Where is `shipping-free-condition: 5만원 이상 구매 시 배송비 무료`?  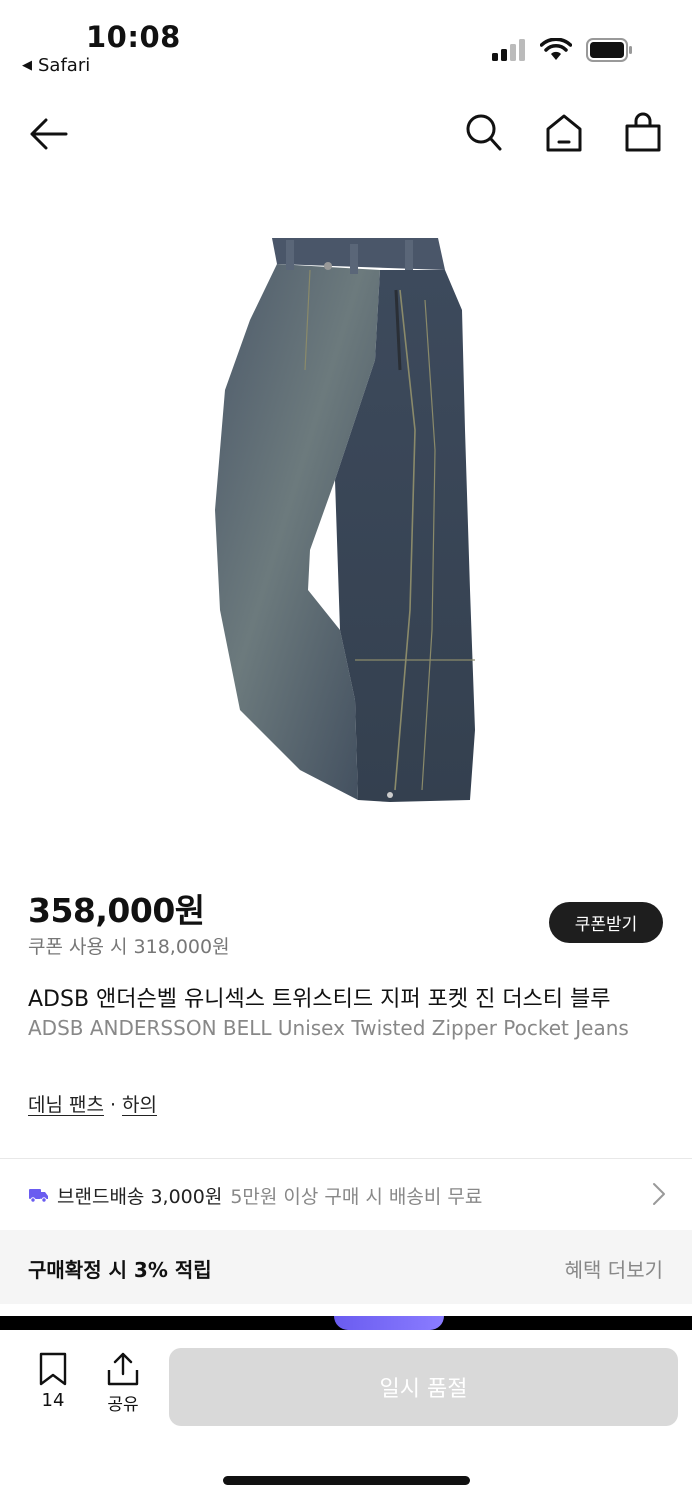
shipping-free-condition: 5만원 이상 구매 시 배송비 무료 is located at coordinates (356, 1196).